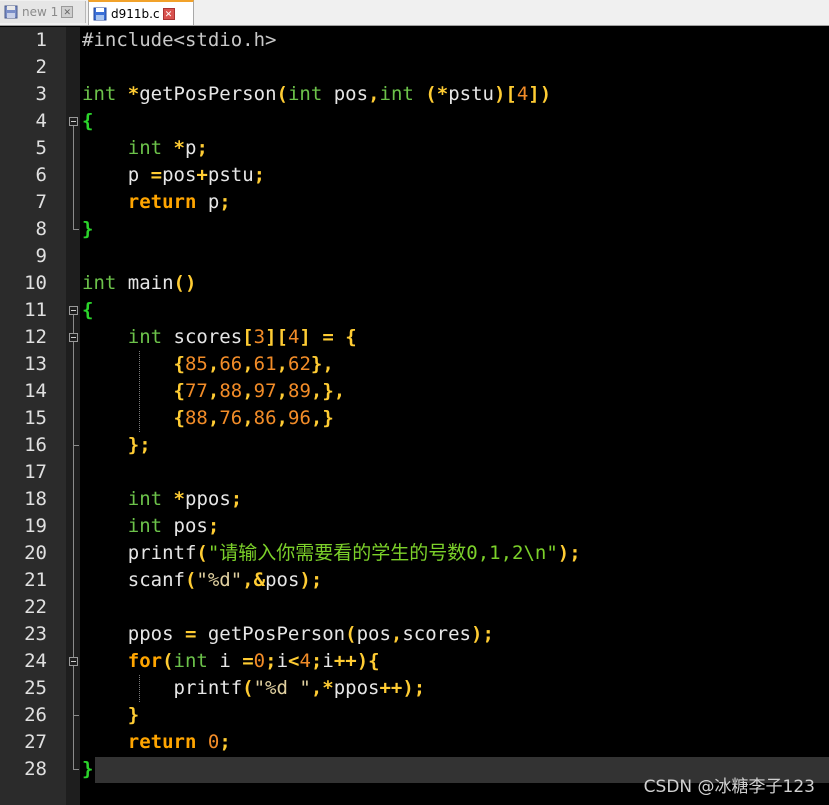  I want to click on code-line: {85,66,61,62},, so click(208, 364).